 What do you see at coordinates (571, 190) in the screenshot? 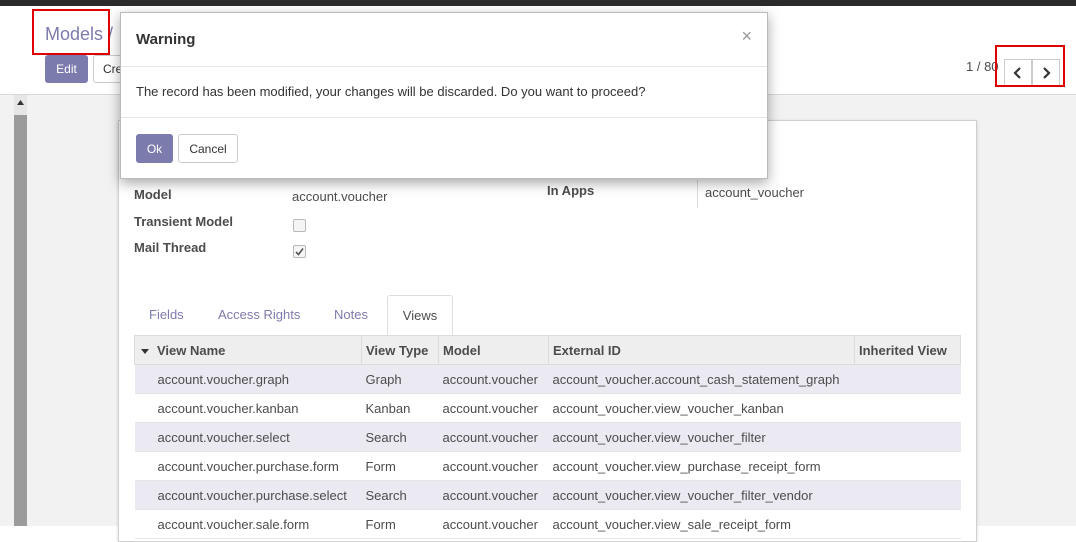
I see `field-label-in-apps: In Apps` at bounding box center [571, 190].